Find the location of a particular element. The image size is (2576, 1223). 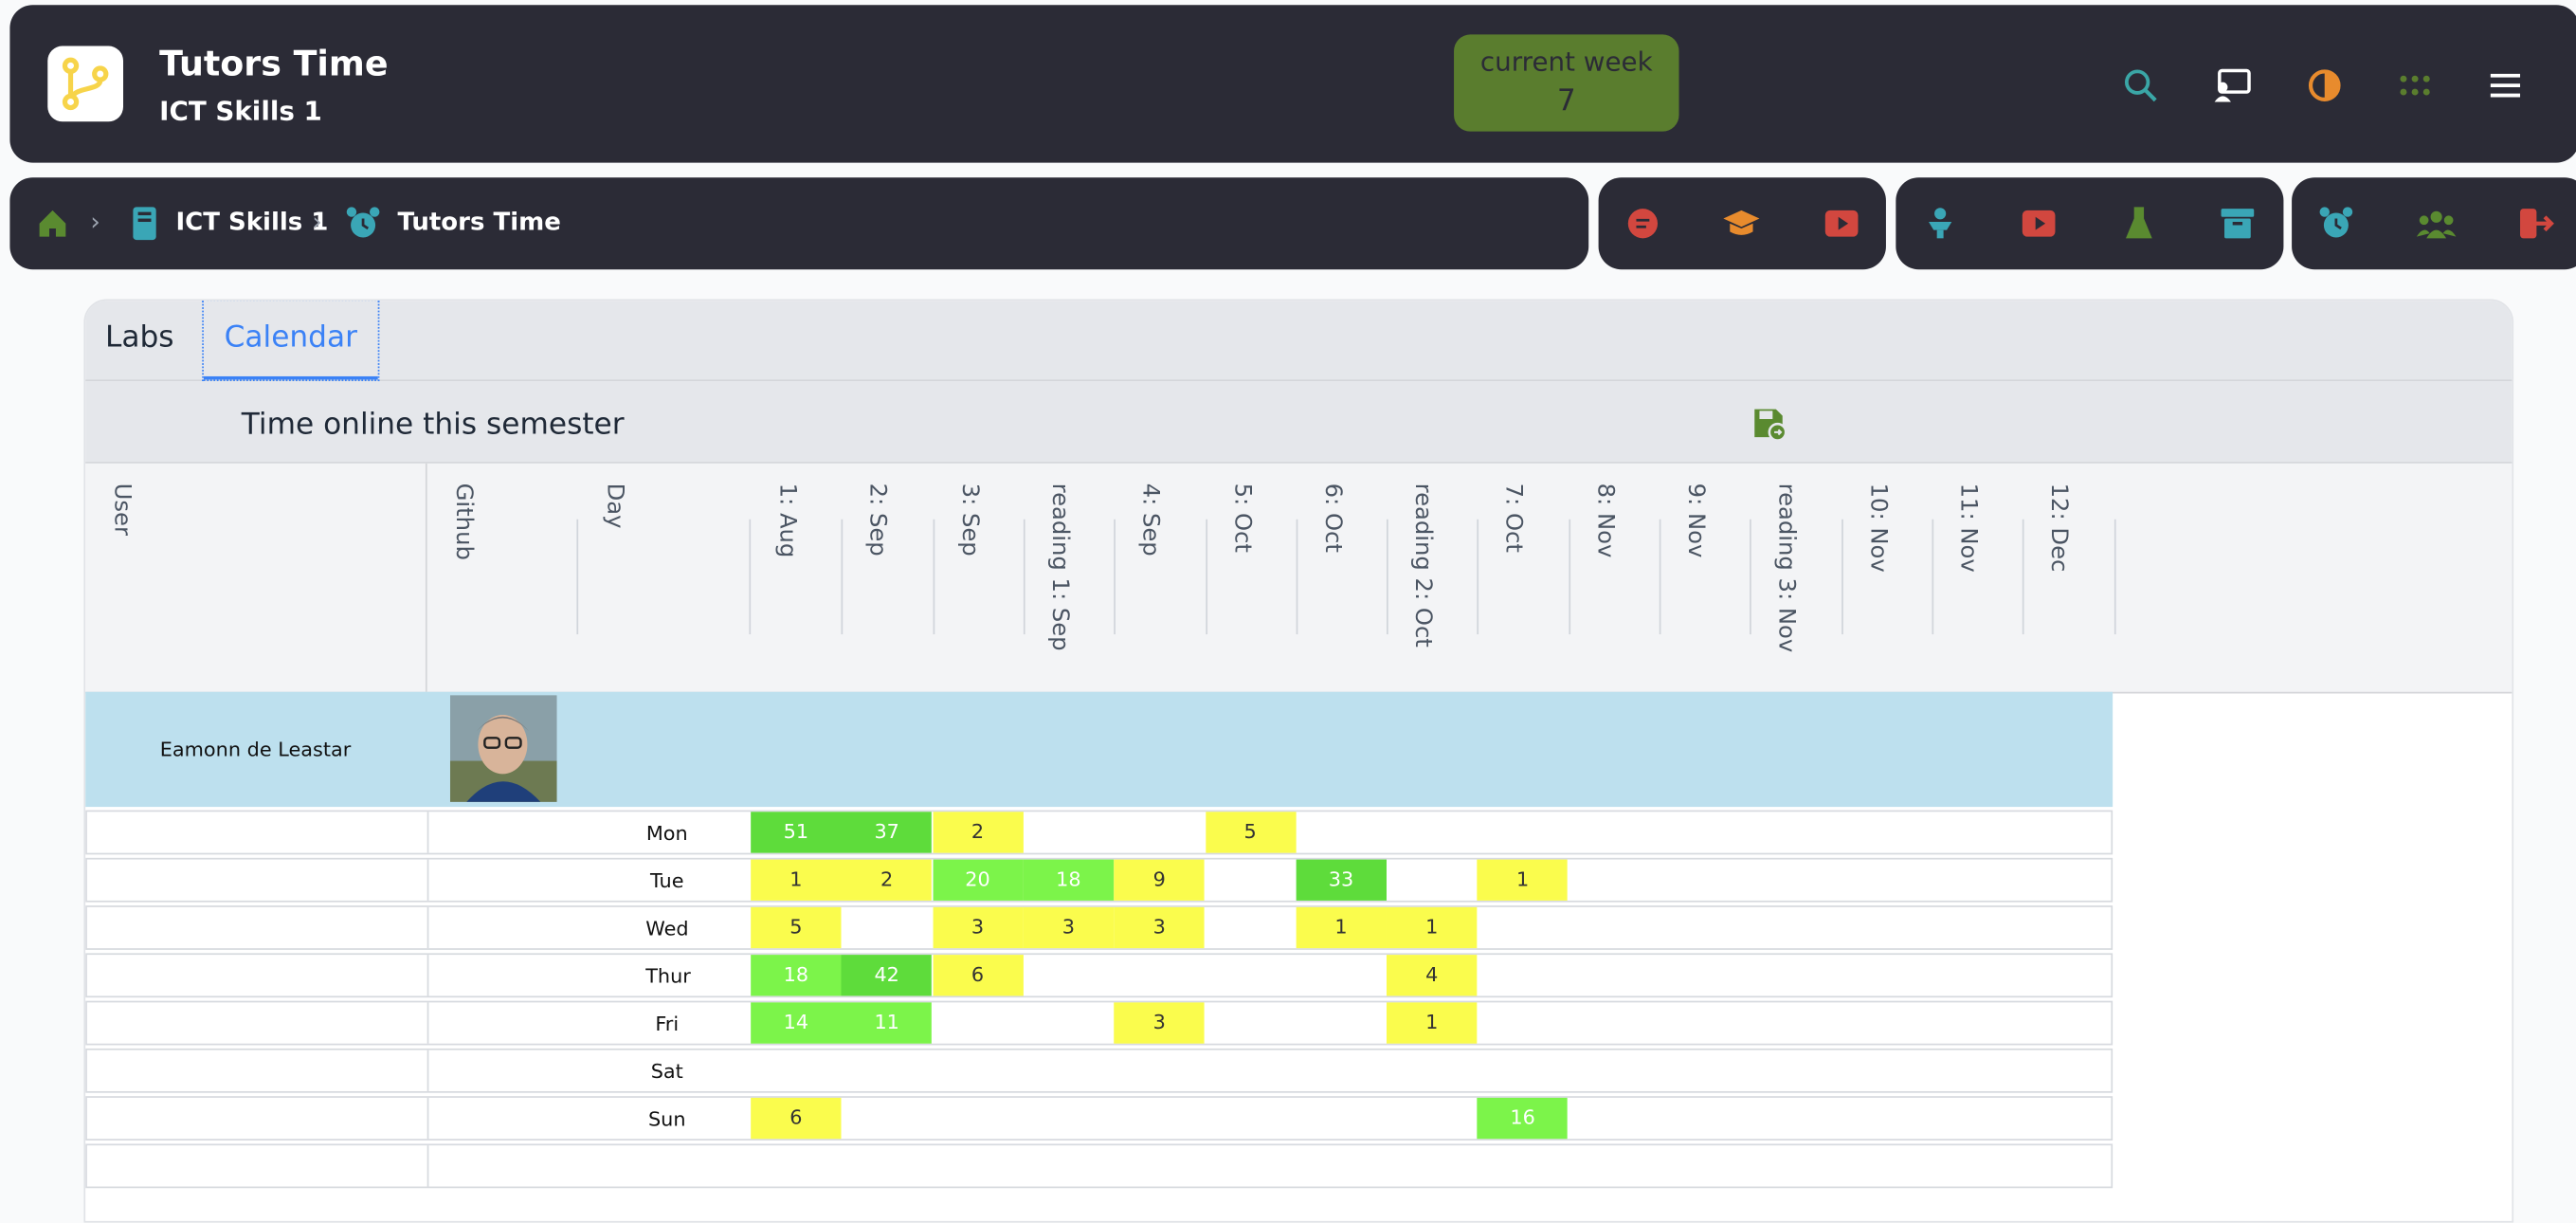

column-header-week: reading 3: Nov is located at coordinates (1789, 582).